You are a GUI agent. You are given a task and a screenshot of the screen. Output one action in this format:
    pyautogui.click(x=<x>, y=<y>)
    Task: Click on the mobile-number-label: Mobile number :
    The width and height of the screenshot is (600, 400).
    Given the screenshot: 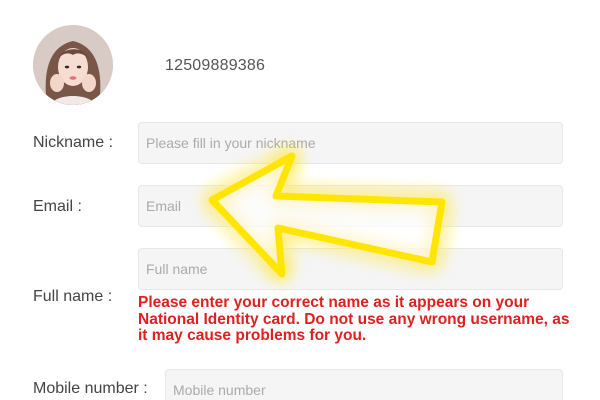 What is the action you would take?
    pyautogui.click(x=90, y=388)
    